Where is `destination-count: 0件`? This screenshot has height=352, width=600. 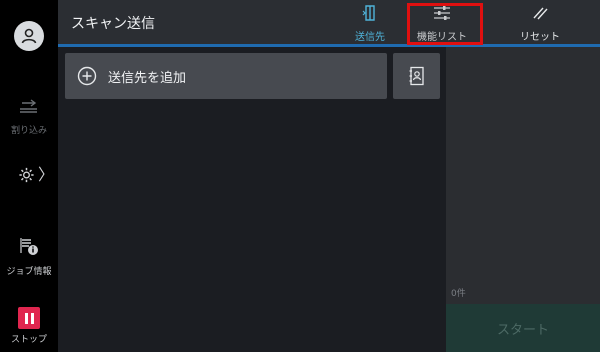 destination-count: 0件 is located at coordinates (458, 294).